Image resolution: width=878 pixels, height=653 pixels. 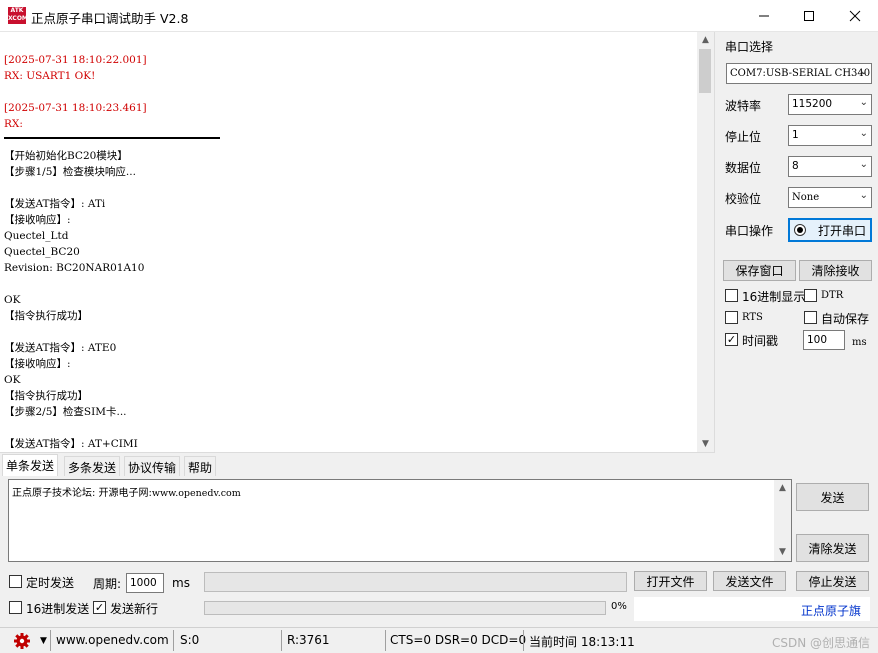 I want to click on output-line: 【接收响应】:, so click(x=37, y=364).